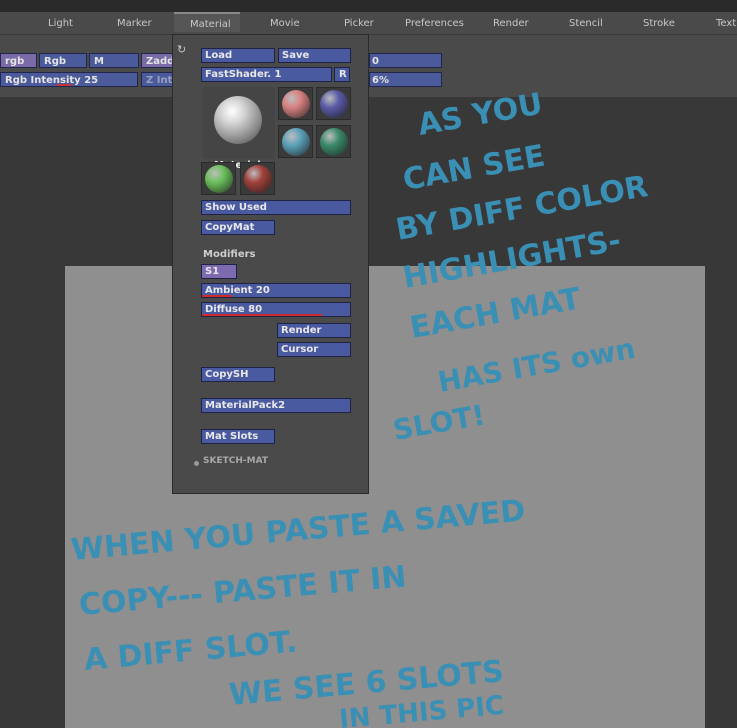 This screenshot has width=737, height=728. What do you see at coordinates (243, 590) in the screenshot?
I see `note2-line2: COPY--- PASTE IT IN` at bounding box center [243, 590].